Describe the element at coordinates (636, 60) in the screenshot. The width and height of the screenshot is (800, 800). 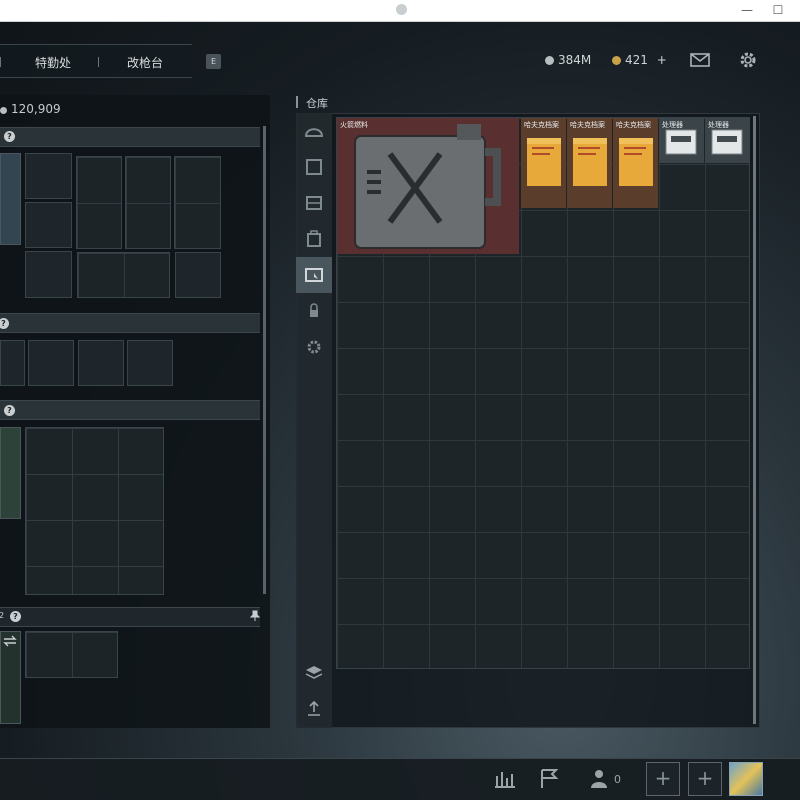
I see `gold-amount: 421` at that location.